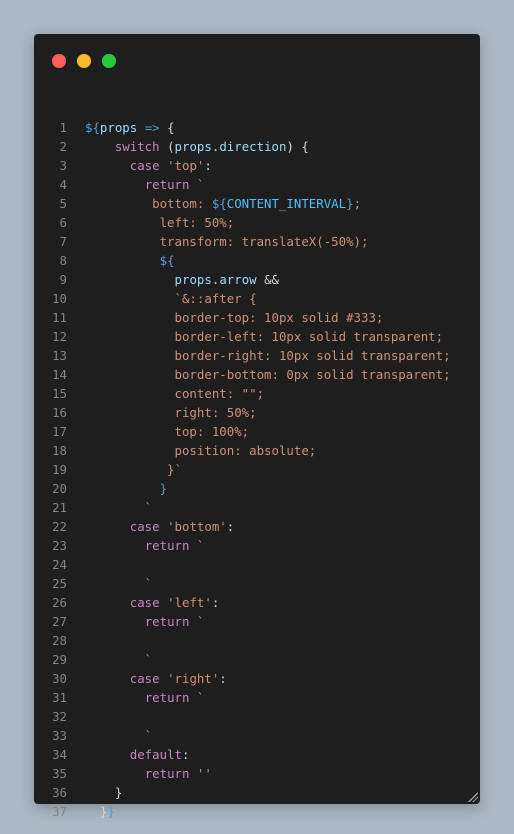 The height and width of the screenshot is (834, 514). I want to click on line-number: 26, so click(59, 602).